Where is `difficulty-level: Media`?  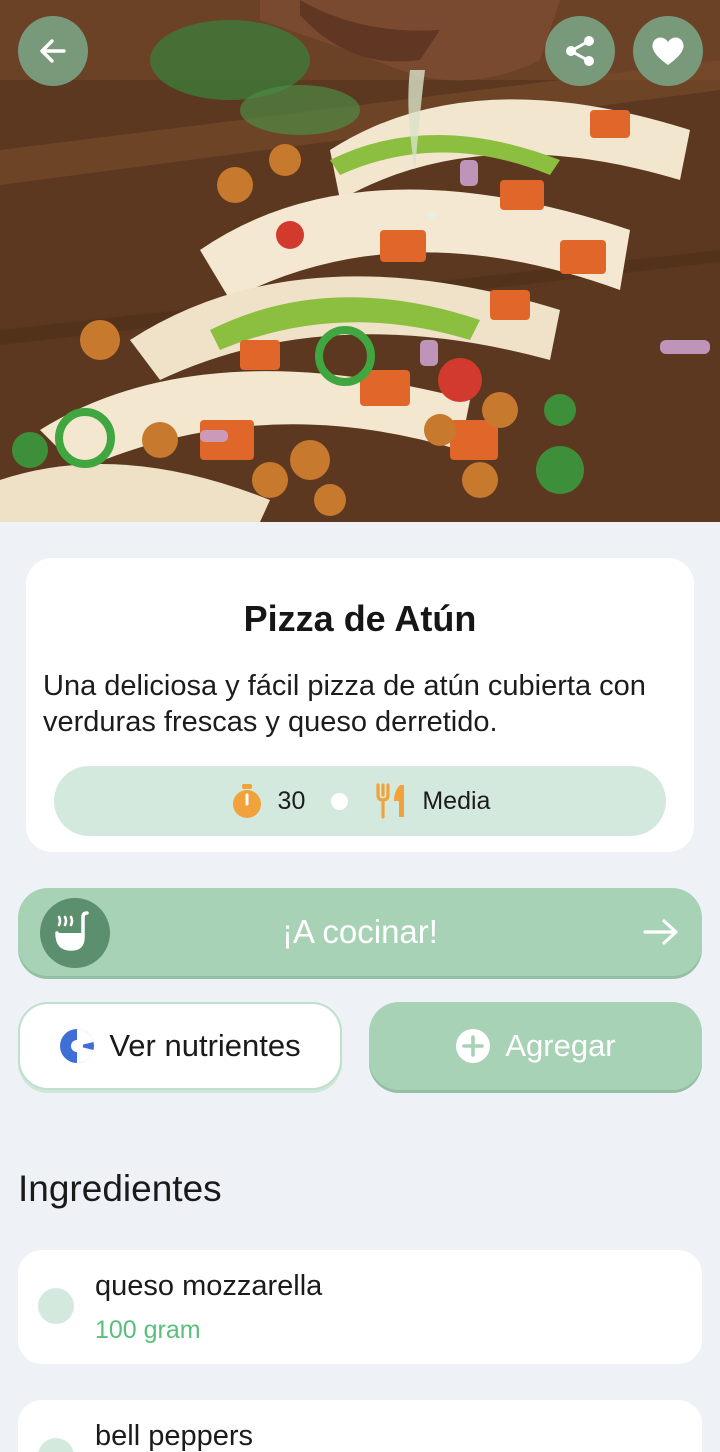 difficulty-level: Media is located at coordinates (456, 800).